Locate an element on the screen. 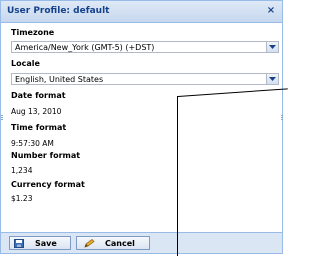  pencil-cancel-icon is located at coordinates (89, 244).